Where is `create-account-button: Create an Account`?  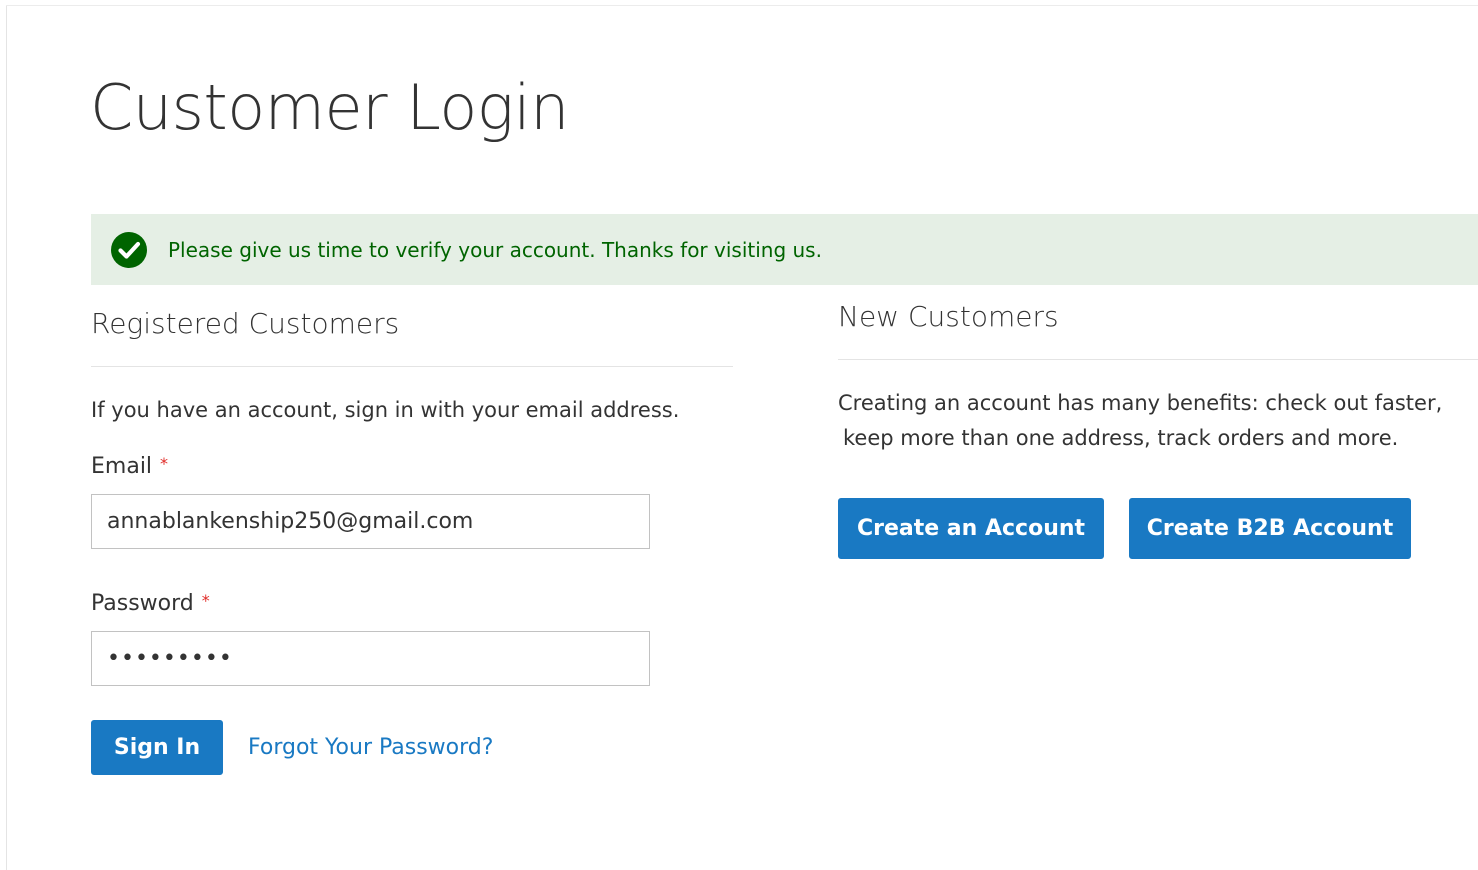
create-account-button: Create an Account is located at coordinates (971, 528).